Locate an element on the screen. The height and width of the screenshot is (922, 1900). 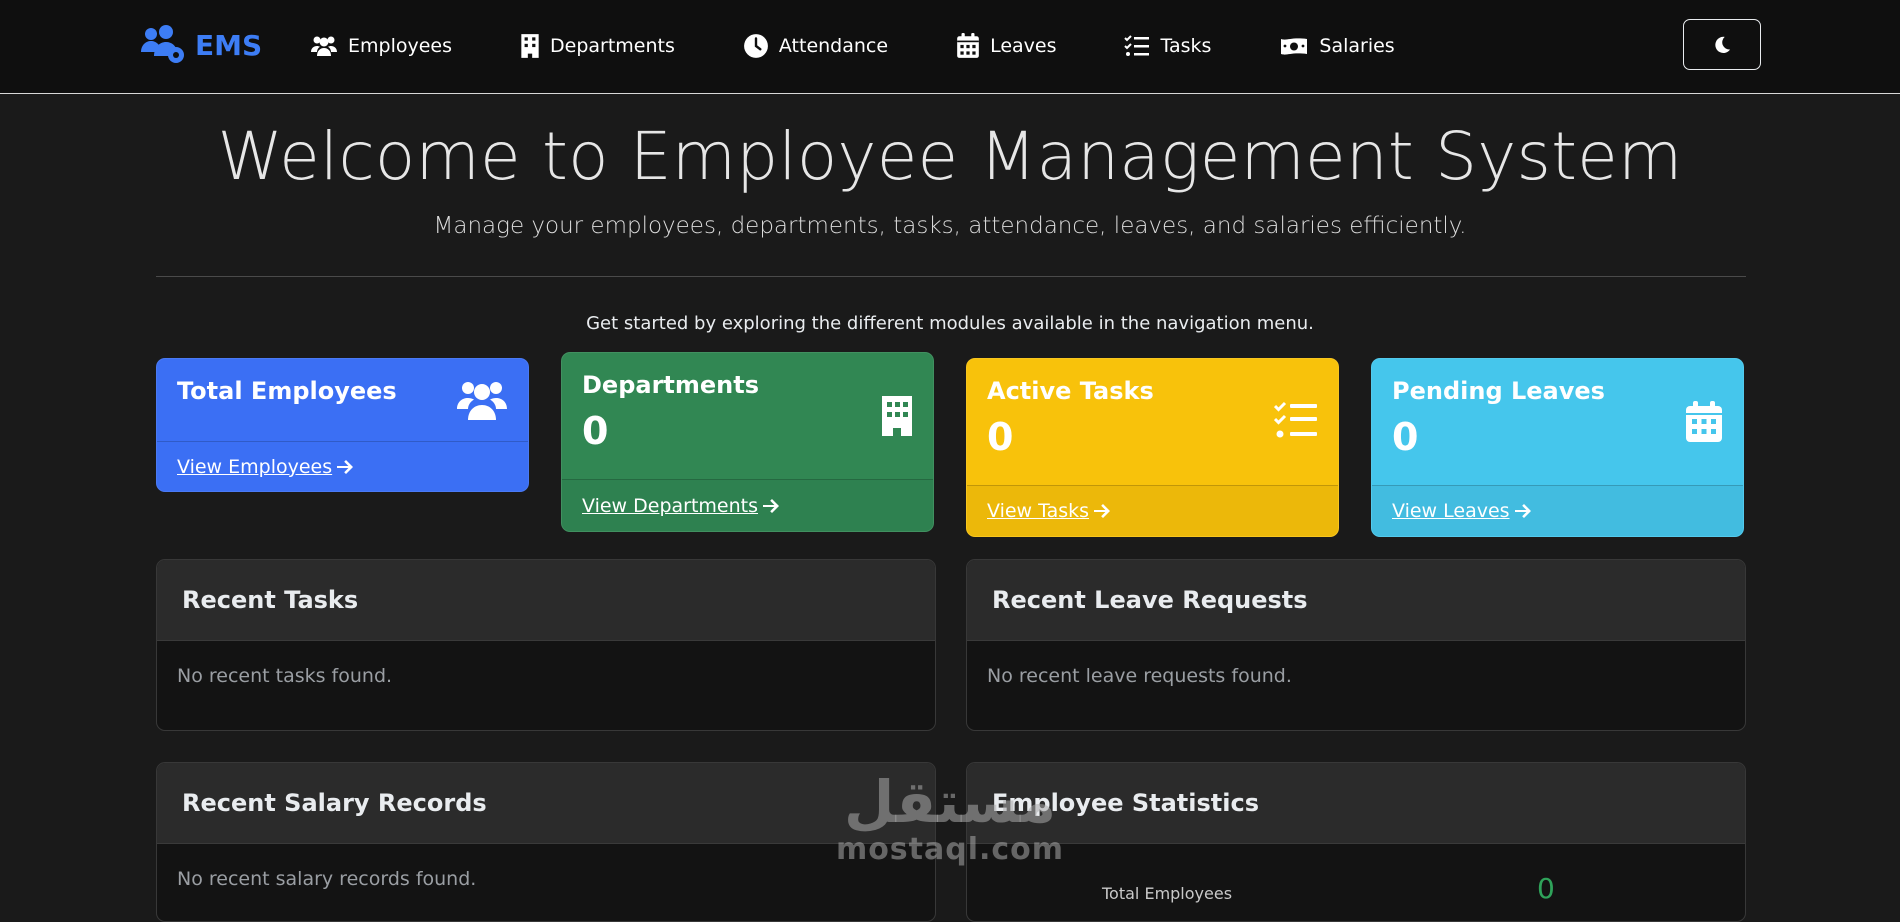
card-footer: View Employees is located at coordinates (342, 466).